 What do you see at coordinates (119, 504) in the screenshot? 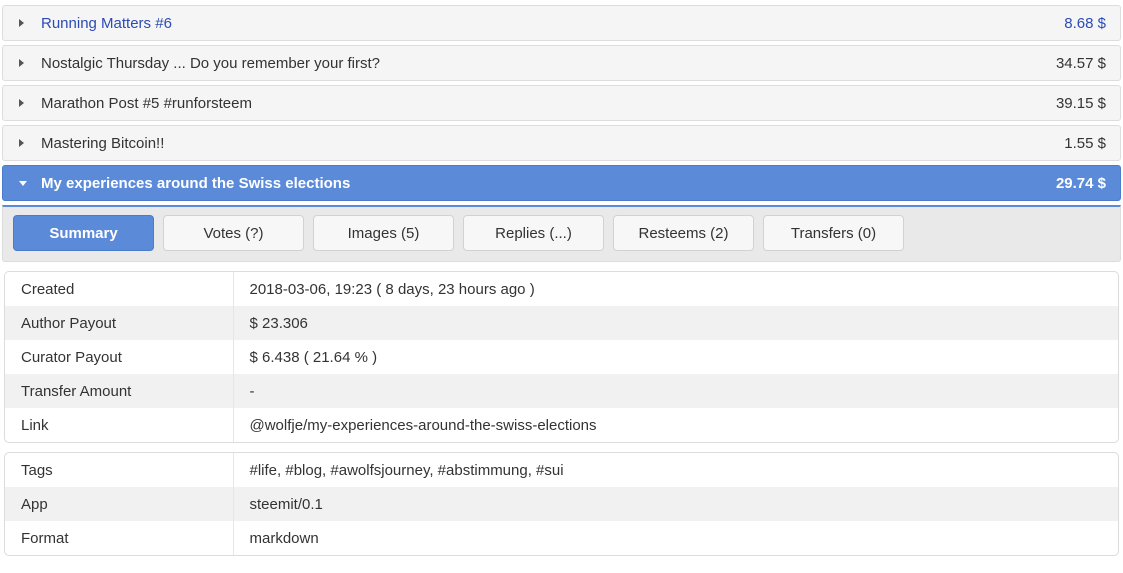
I see `table-row-key: App` at bounding box center [119, 504].